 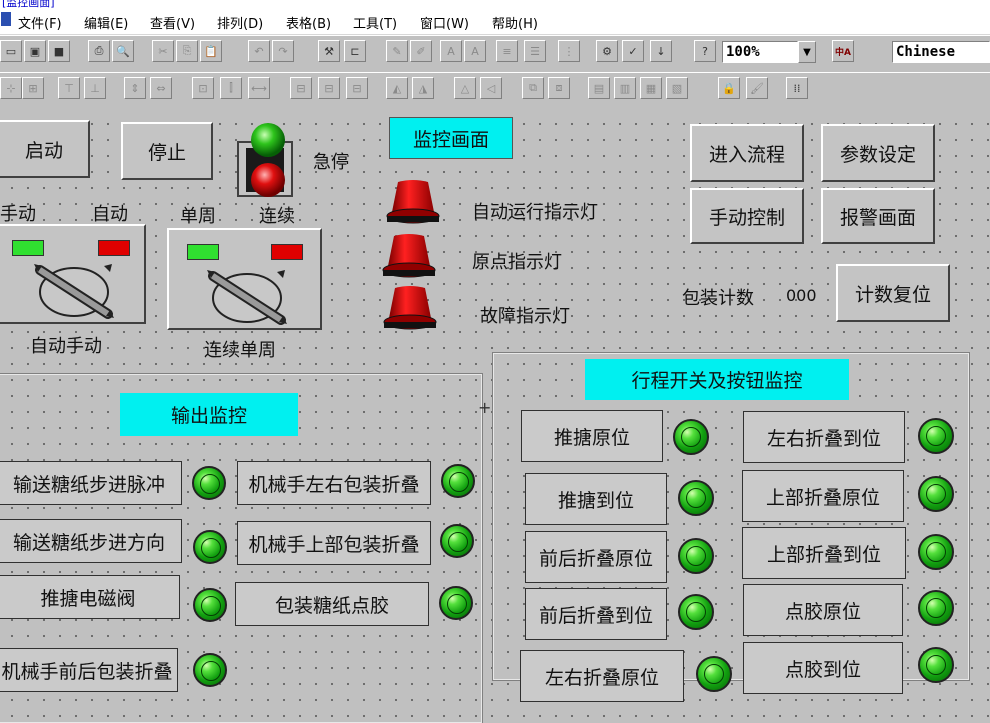 What do you see at coordinates (507, 51) in the screenshot?
I see `align-text-icon: ≡` at bounding box center [507, 51].